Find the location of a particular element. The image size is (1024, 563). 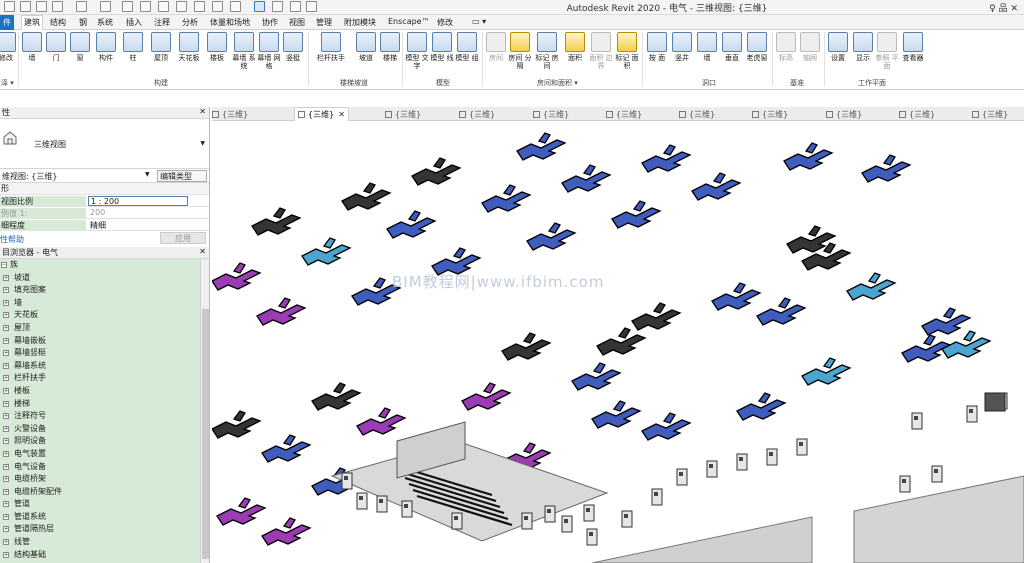

model-group-button: 模型 组 is located at coordinates (467, 47).